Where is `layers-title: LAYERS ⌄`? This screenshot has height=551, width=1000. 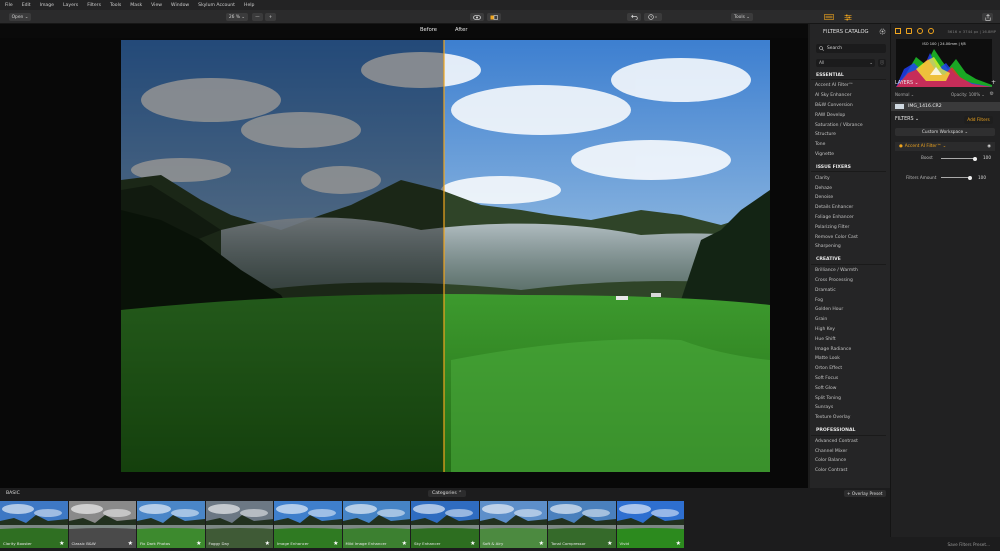 layers-title: LAYERS ⌄ is located at coordinates (907, 83).